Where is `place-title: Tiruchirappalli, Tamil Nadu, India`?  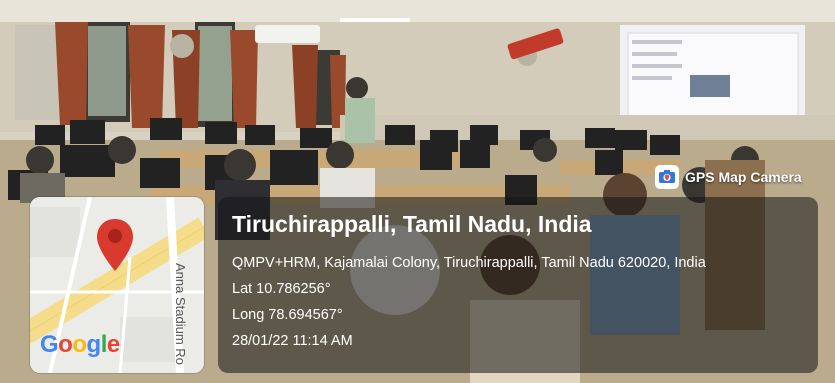
place-title: Tiruchirappalli, Tamil Nadu, India is located at coordinates (412, 224).